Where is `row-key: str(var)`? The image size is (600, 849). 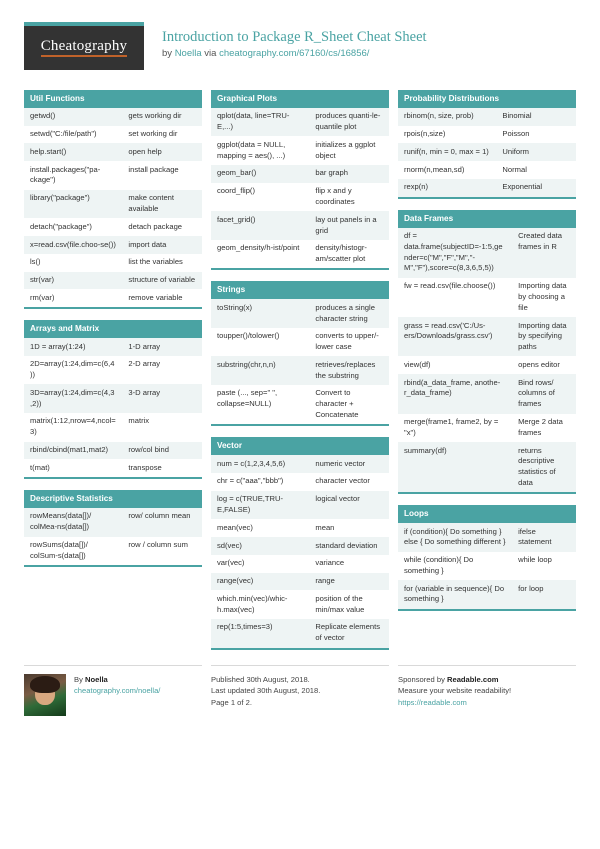 row-key: str(var) is located at coordinates (73, 280).